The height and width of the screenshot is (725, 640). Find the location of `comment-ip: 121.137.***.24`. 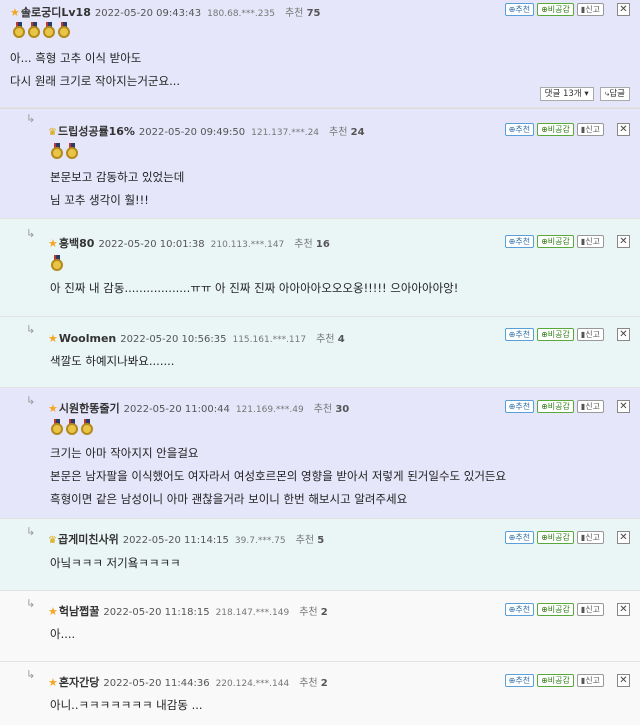

comment-ip: 121.137.***.24 is located at coordinates (285, 133).